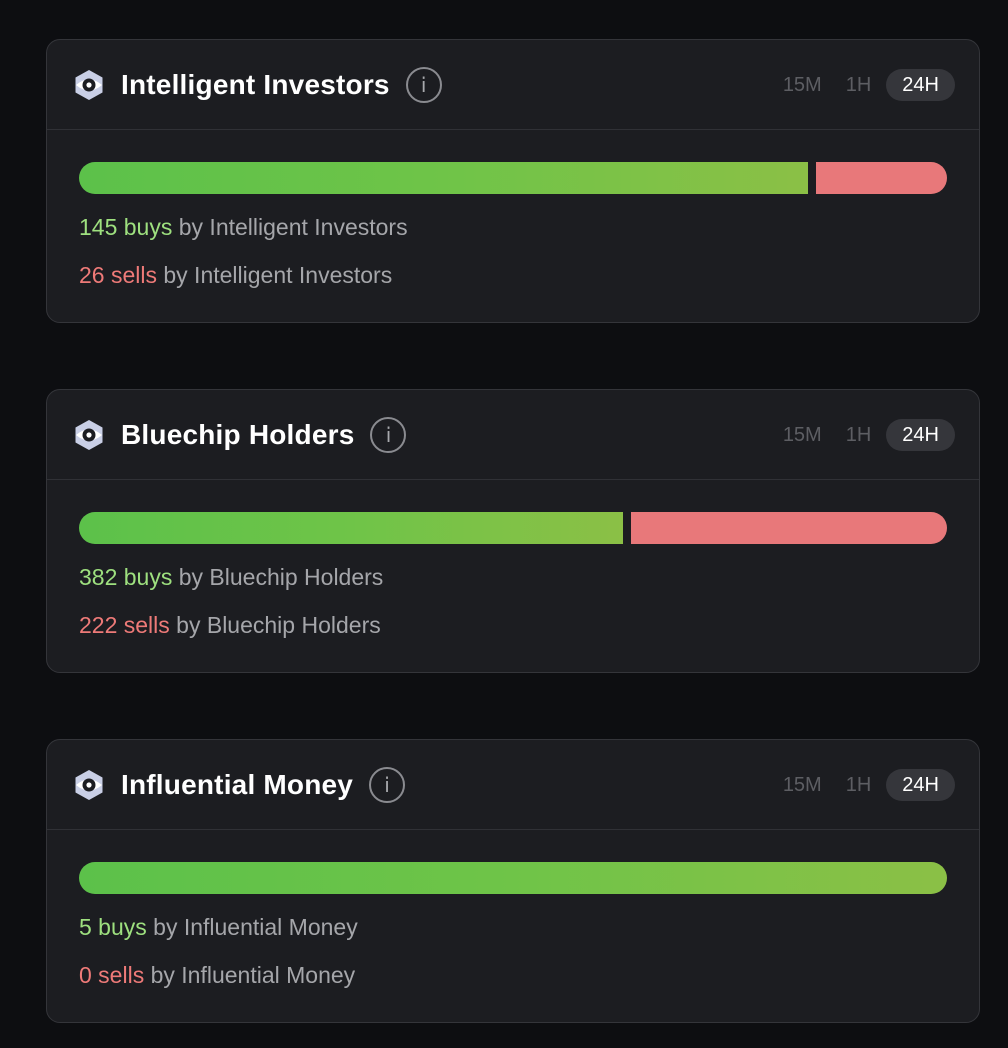 The height and width of the screenshot is (1048, 1008). Describe the element at coordinates (513, 227) in the screenshot. I see `buys-stat: 145 buys by Intelligent Investors` at that location.